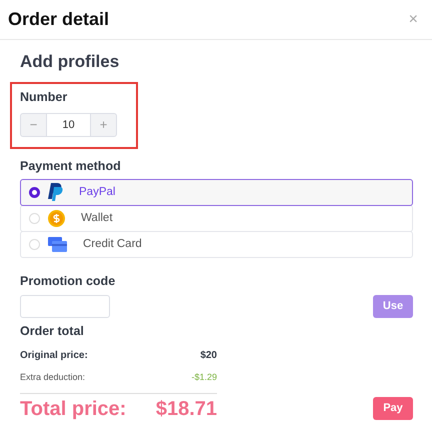 This screenshot has height=433, width=432. What do you see at coordinates (44, 97) in the screenshot?
I see `field-label: Number` at bounding box center [44, 97].